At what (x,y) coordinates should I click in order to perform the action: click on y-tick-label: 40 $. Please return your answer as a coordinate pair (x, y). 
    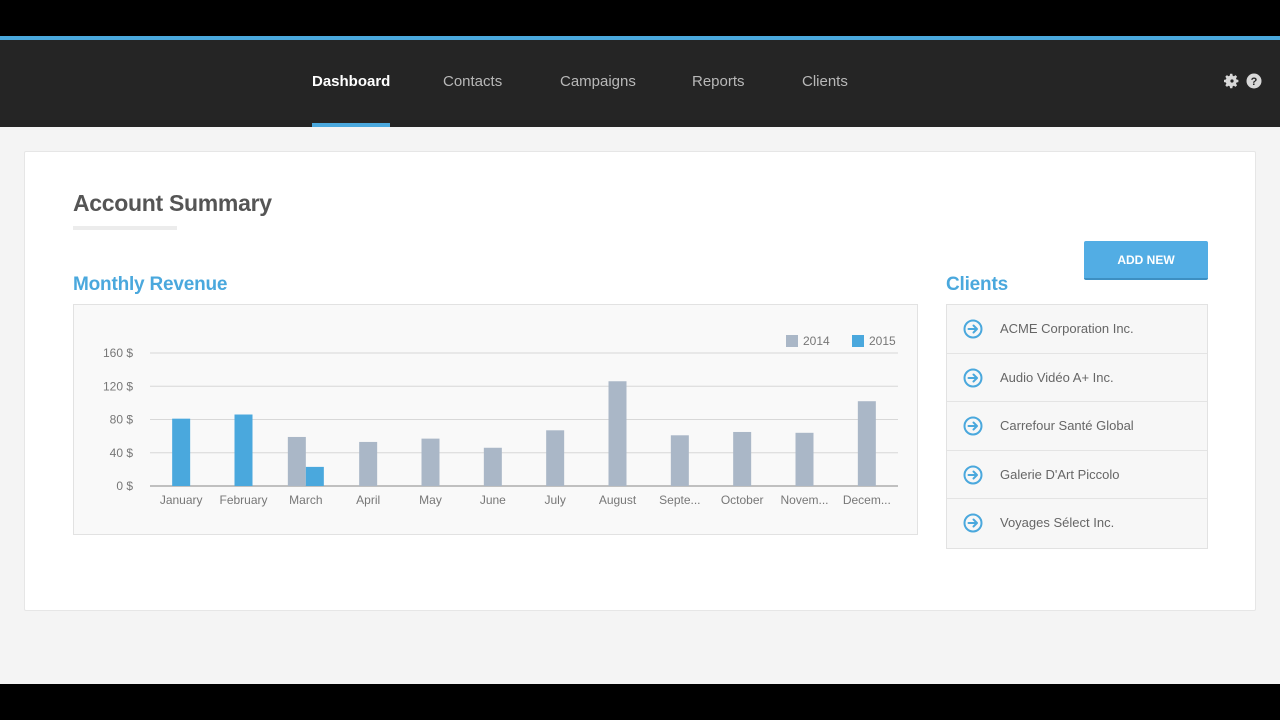
    Looking at the image, I should click on (122, 453).